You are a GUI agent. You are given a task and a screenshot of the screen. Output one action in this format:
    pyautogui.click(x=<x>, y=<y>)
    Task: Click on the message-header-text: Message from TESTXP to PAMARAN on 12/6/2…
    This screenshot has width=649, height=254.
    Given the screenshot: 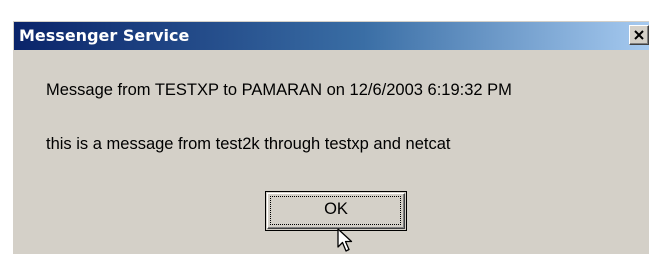 What is the action you would take?
    pyautogui.click(x=279, y=90)
    